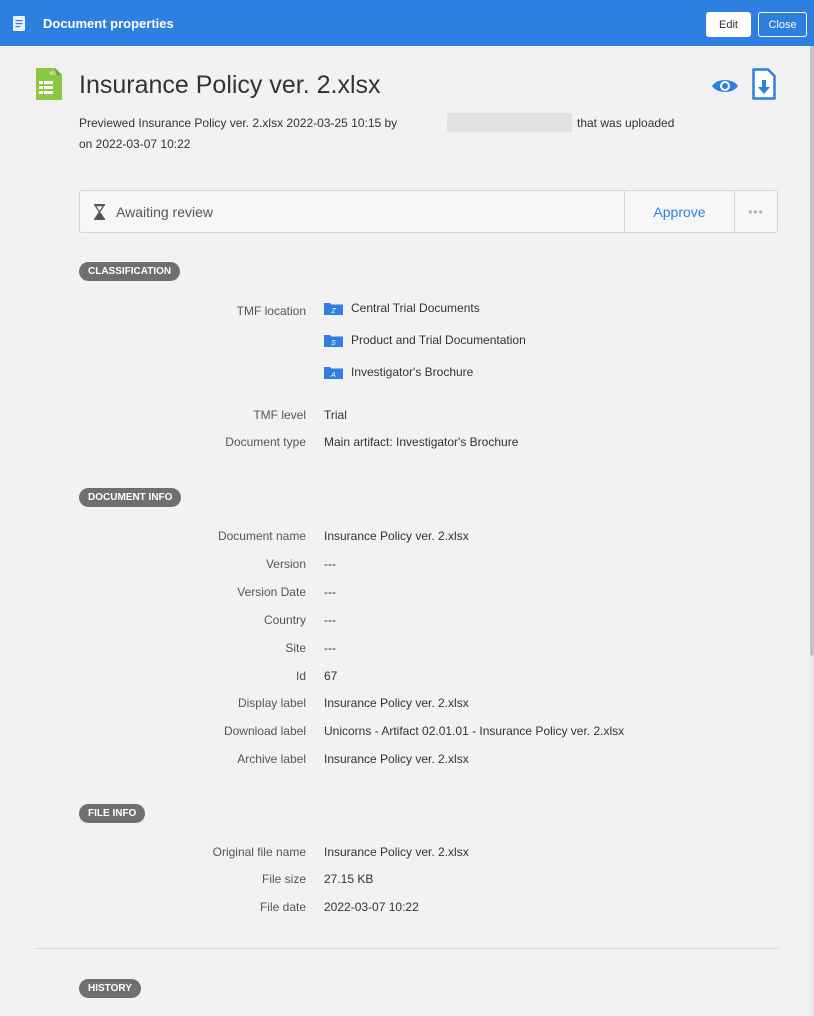 The height and width of the screenshot is (1016, 814). I want to click on section-classification: CLASSIFICATION, so click(130, 271).